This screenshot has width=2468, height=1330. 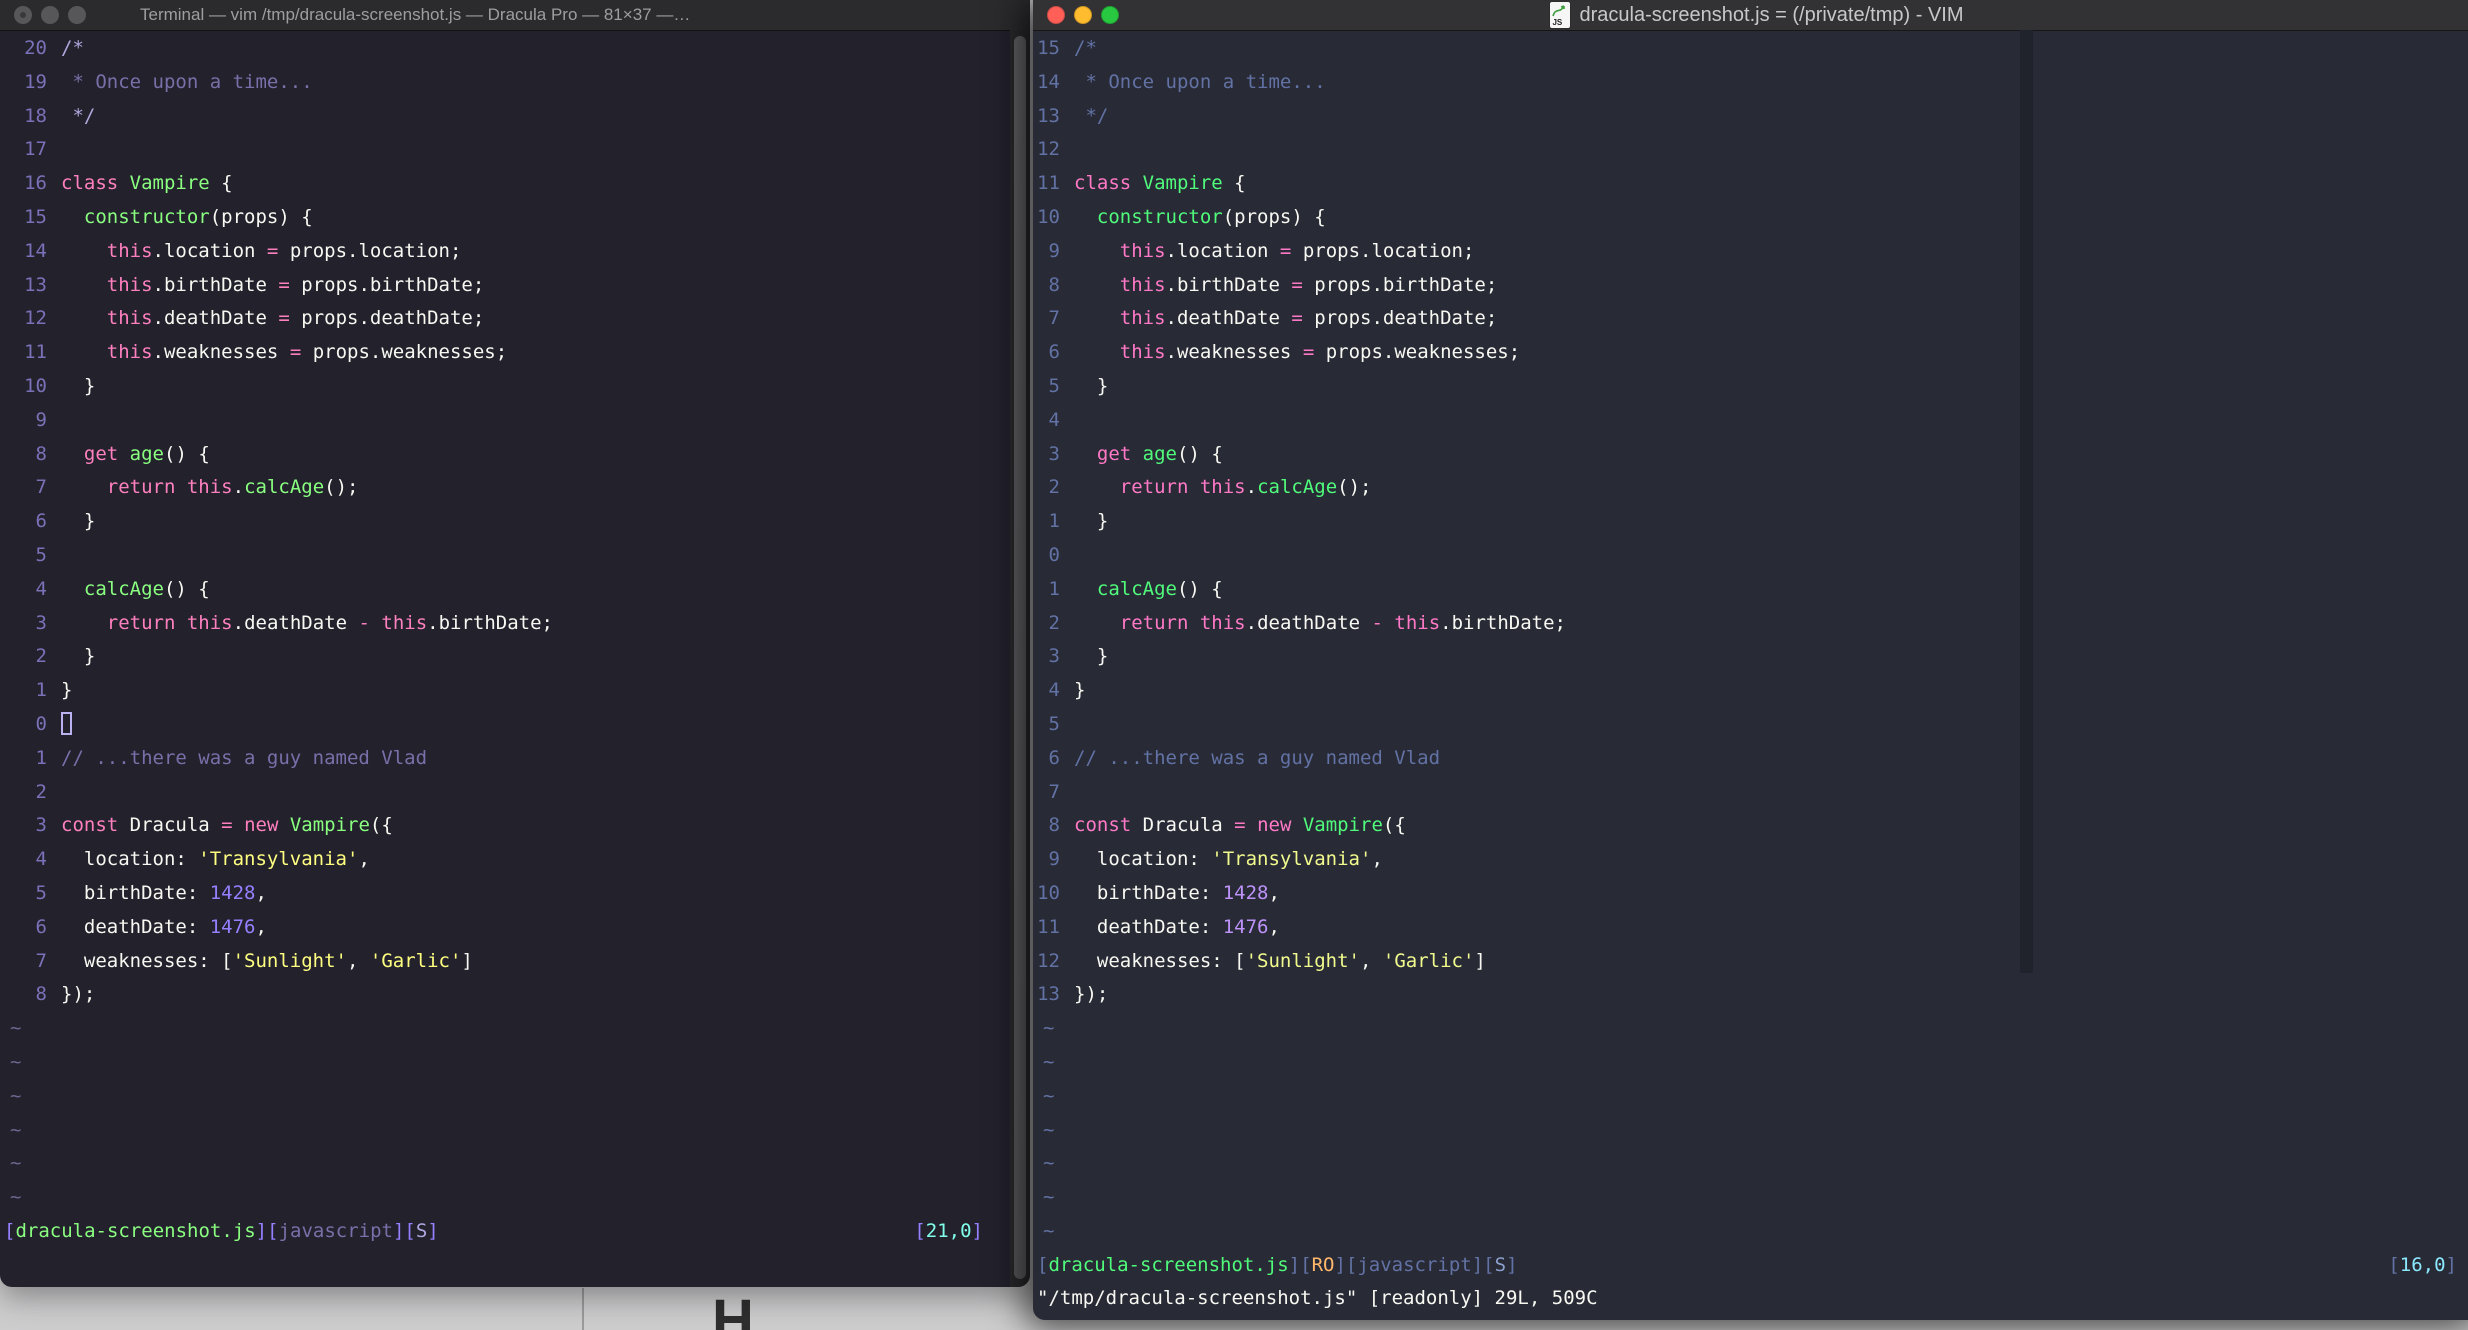 What do you see at coordinates (1750, 793) in the screenshot?
I see `code-line: 7` at bounding box center [1750, 793].